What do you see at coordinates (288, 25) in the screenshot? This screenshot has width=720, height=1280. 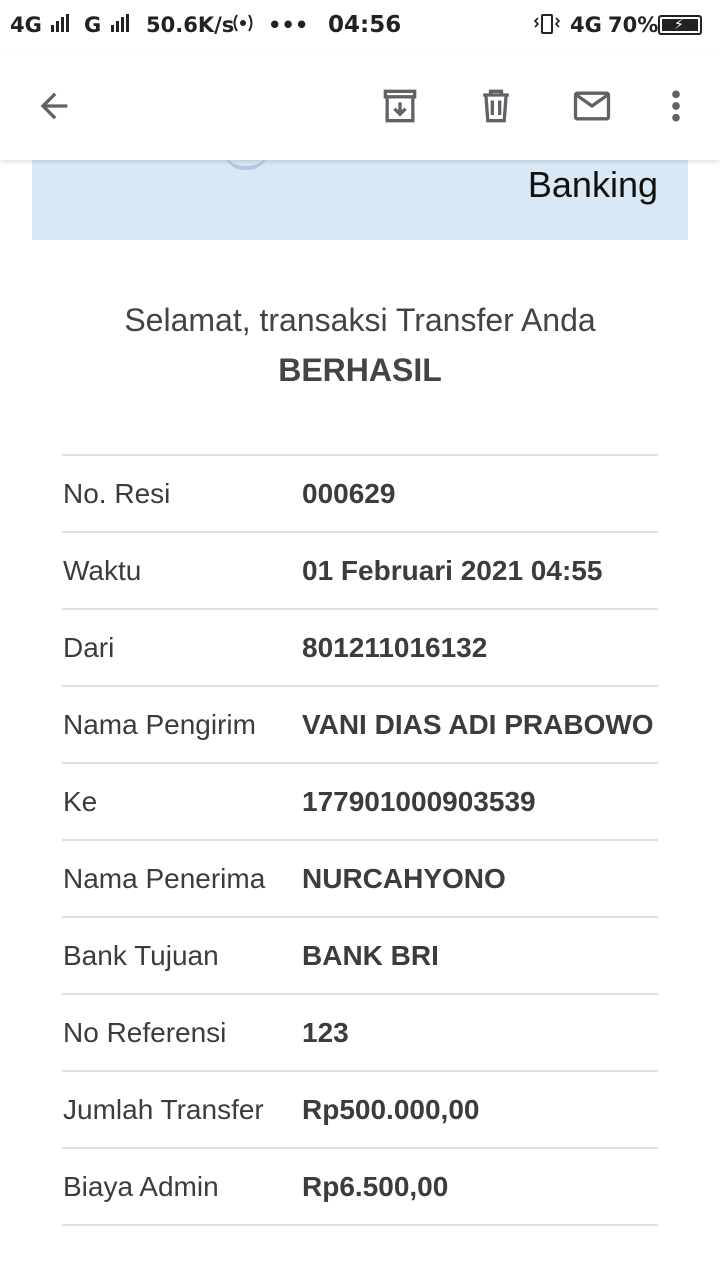 I see `more-notifications: •••` at bounding box center [288, 25].